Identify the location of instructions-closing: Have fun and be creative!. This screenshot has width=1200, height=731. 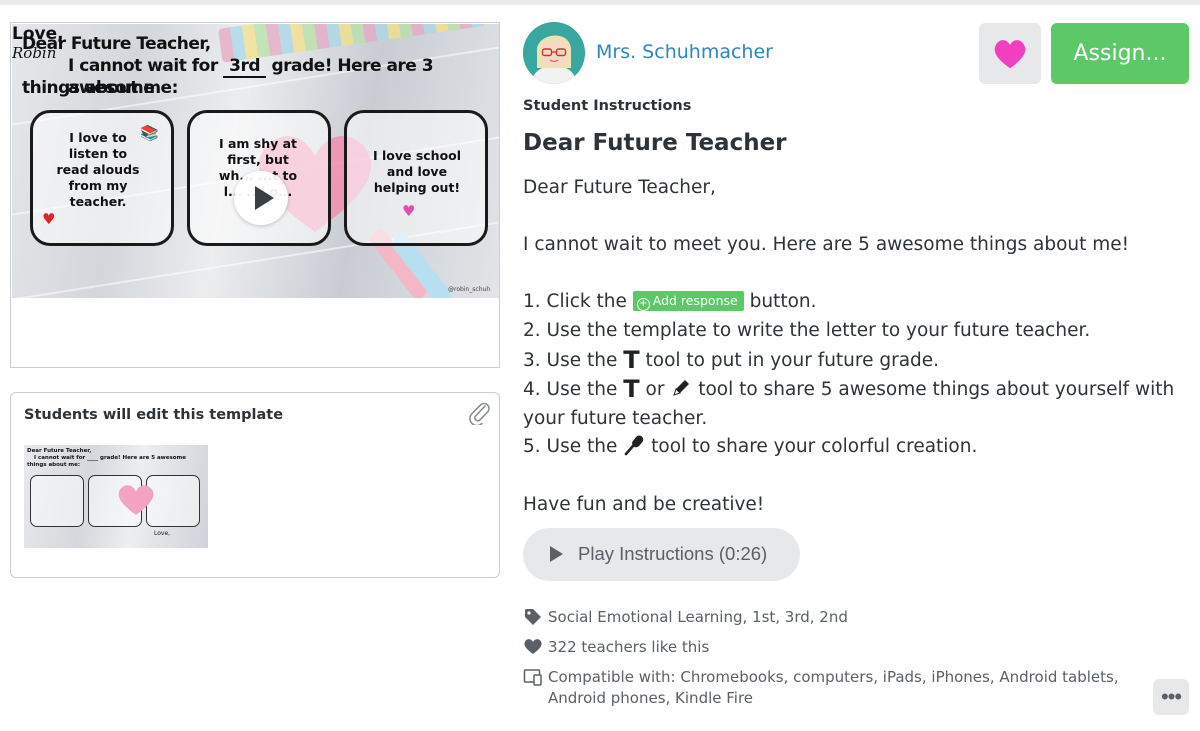
(644, 504).